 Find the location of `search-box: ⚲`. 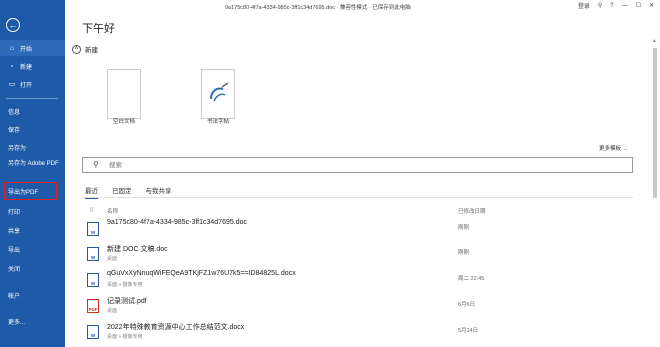

search-box: ⚲ is located at coordinates (357, 165).